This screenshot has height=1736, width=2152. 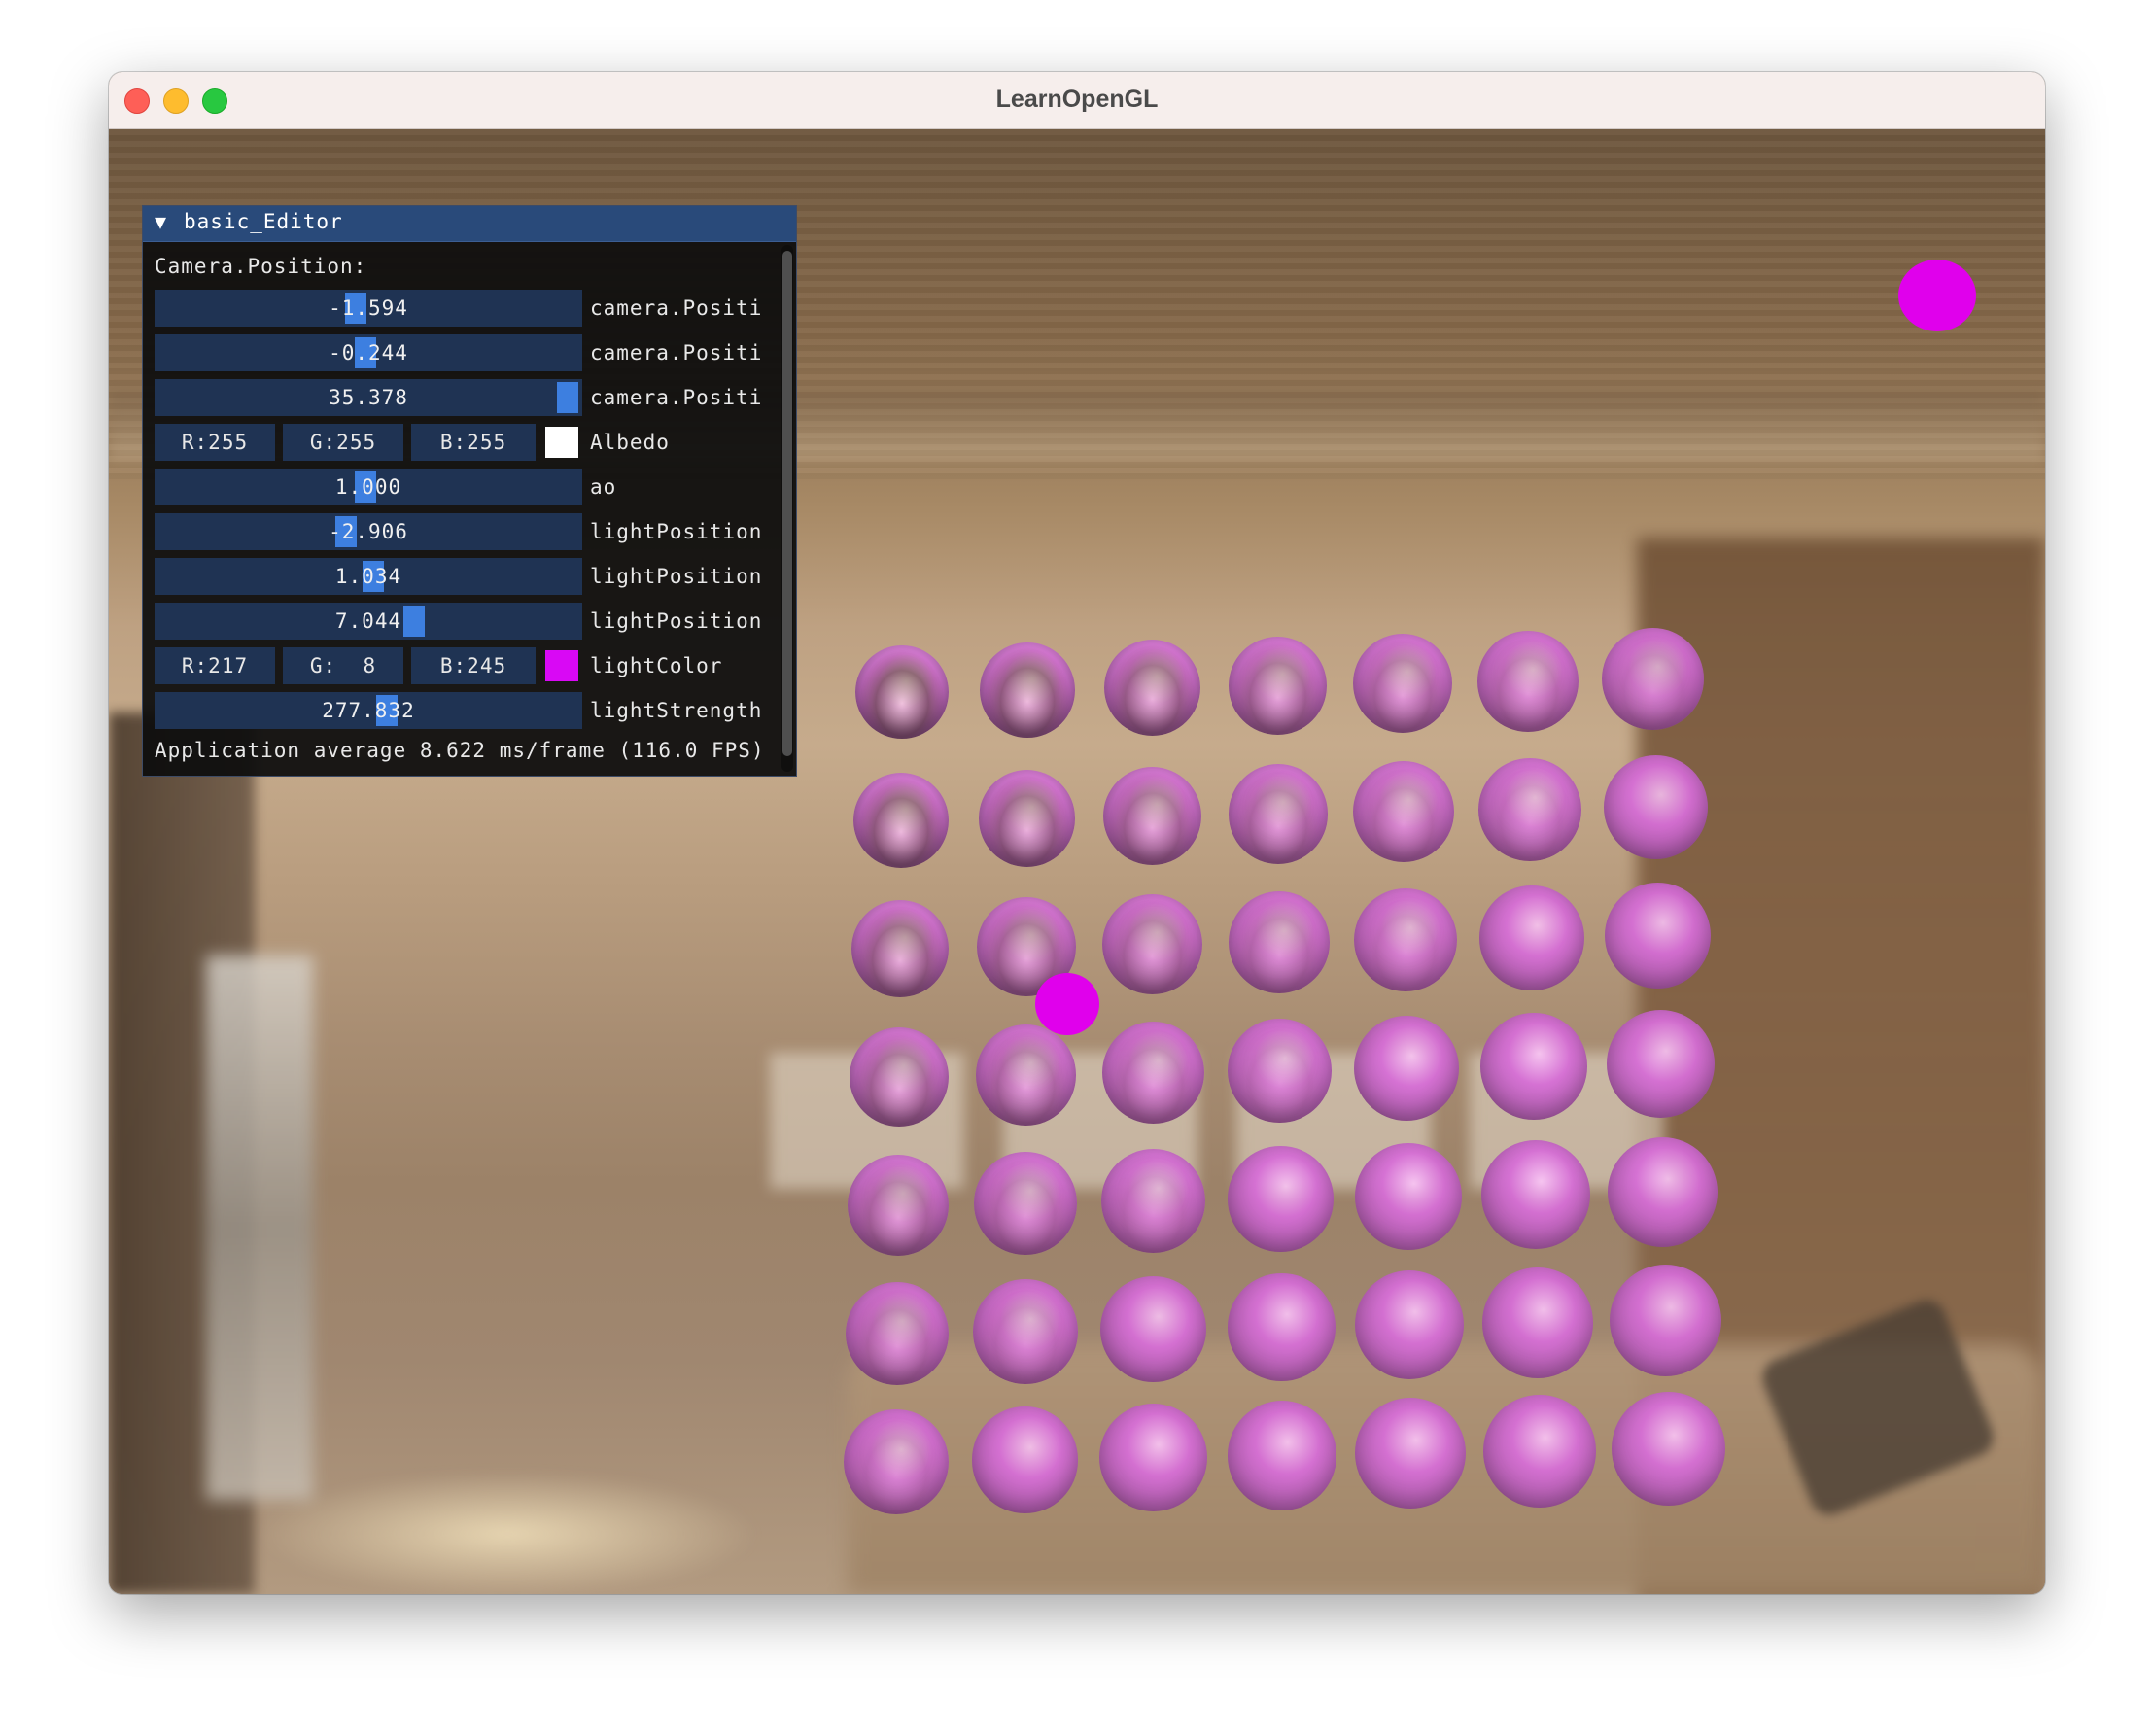 I want to click on light-color-r-channel: R:217, so click(x=215, y=666).